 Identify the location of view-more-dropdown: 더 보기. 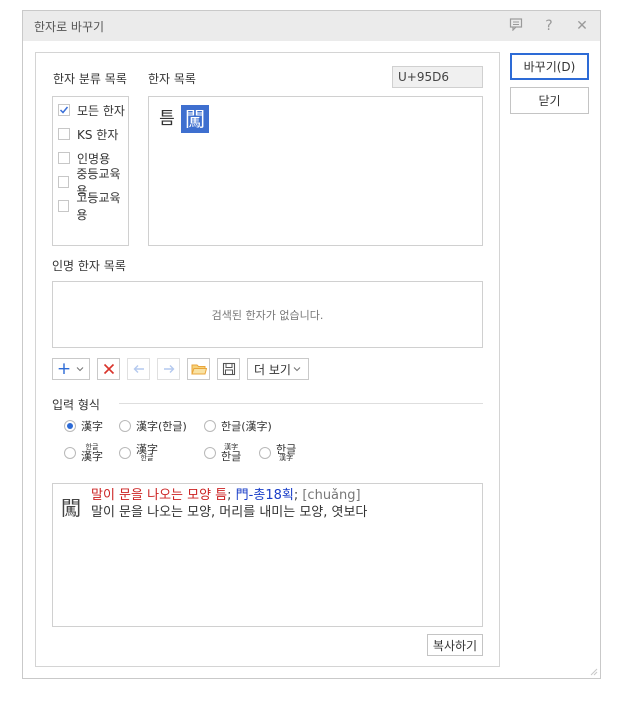
(278, 369).